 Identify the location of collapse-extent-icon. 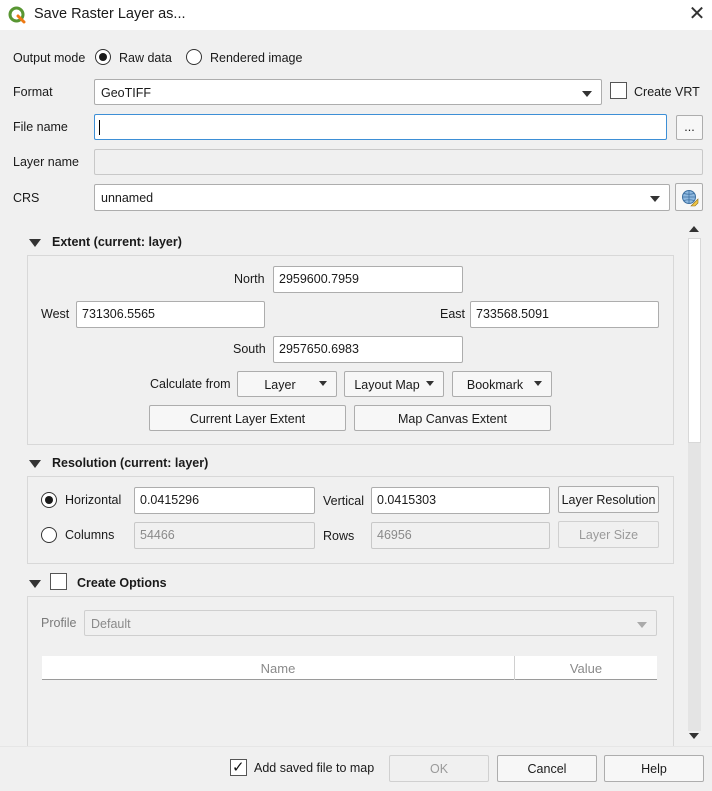
(35, 243).